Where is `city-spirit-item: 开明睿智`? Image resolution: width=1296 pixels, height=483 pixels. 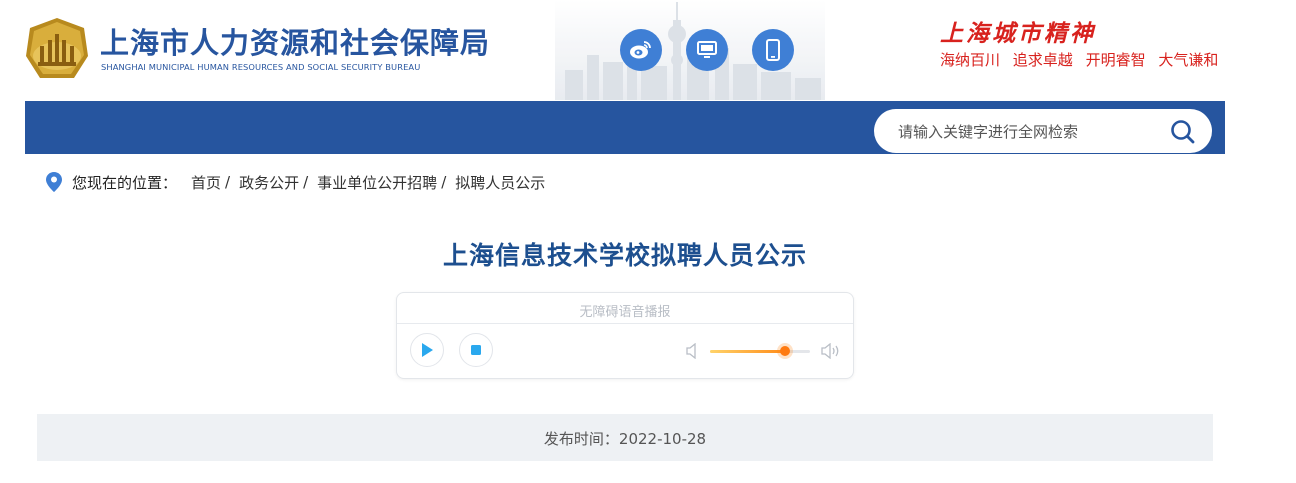 city-spirit-item: 开明睿智 is located at coordinates (1115, 60).